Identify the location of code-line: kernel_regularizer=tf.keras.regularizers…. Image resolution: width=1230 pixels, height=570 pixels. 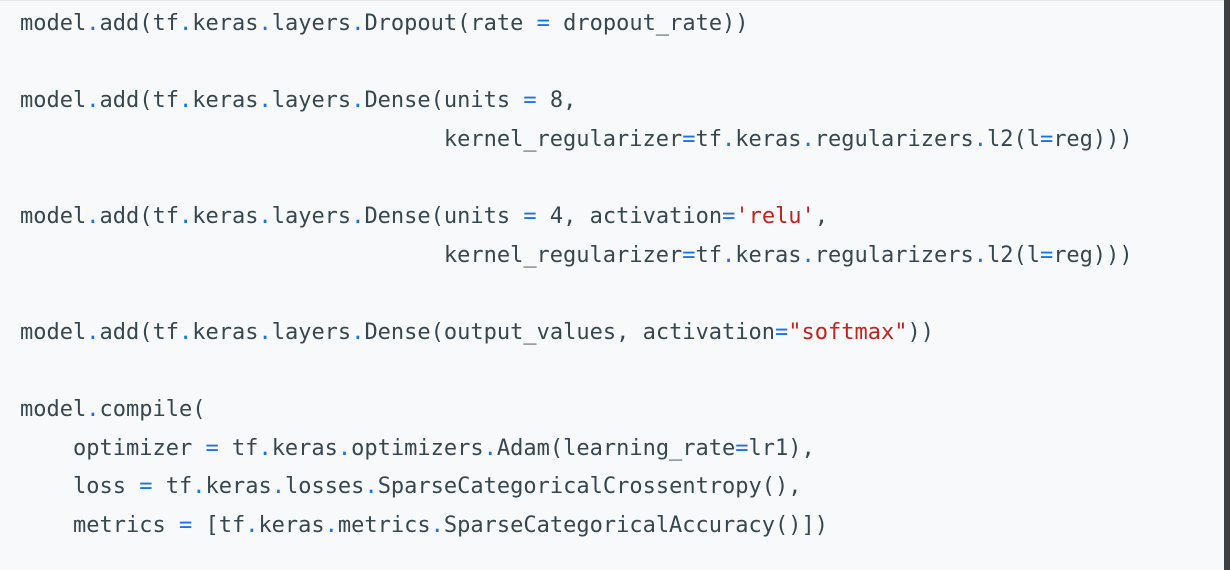
(576, 256).